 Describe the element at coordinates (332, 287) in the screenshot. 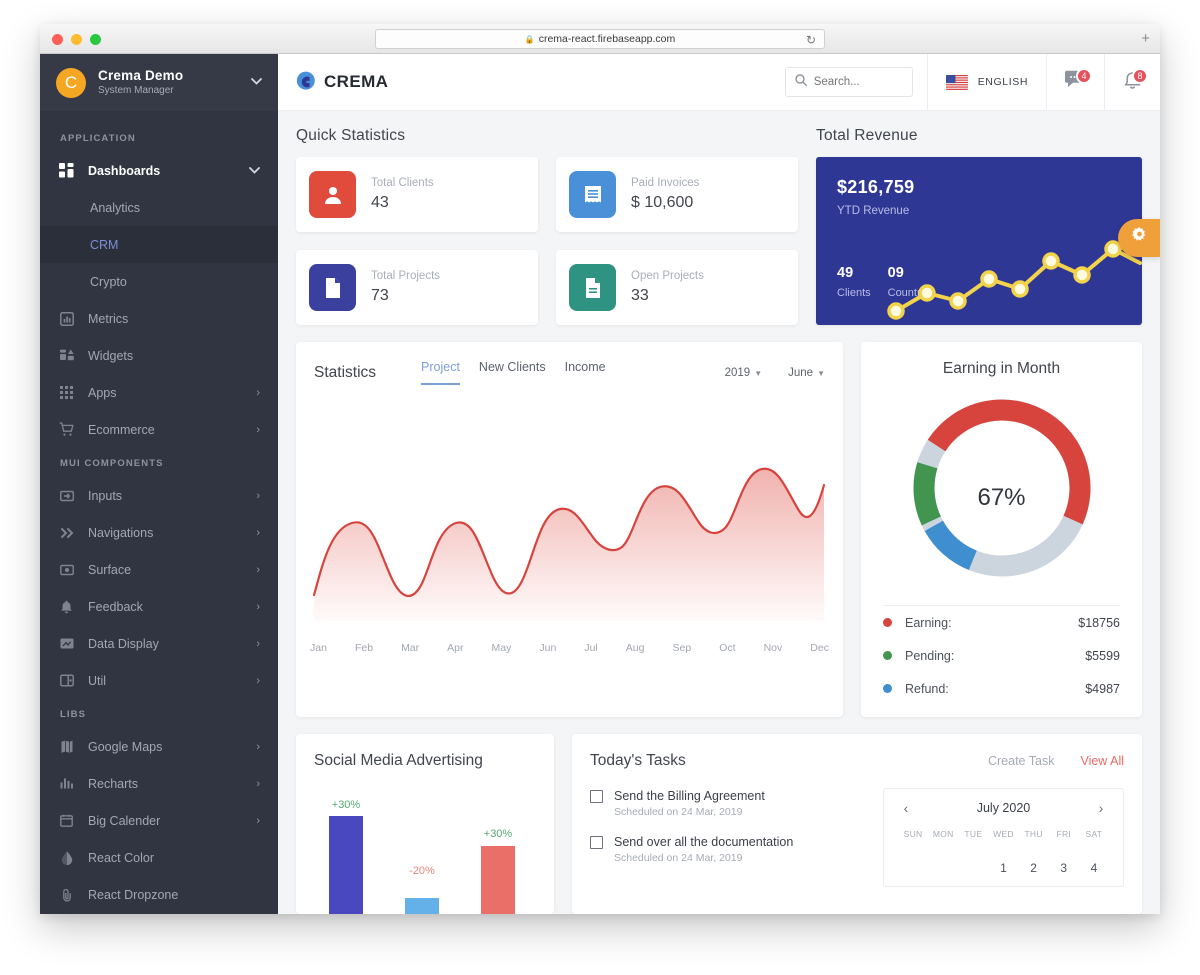

I see `file-icon` at that location.